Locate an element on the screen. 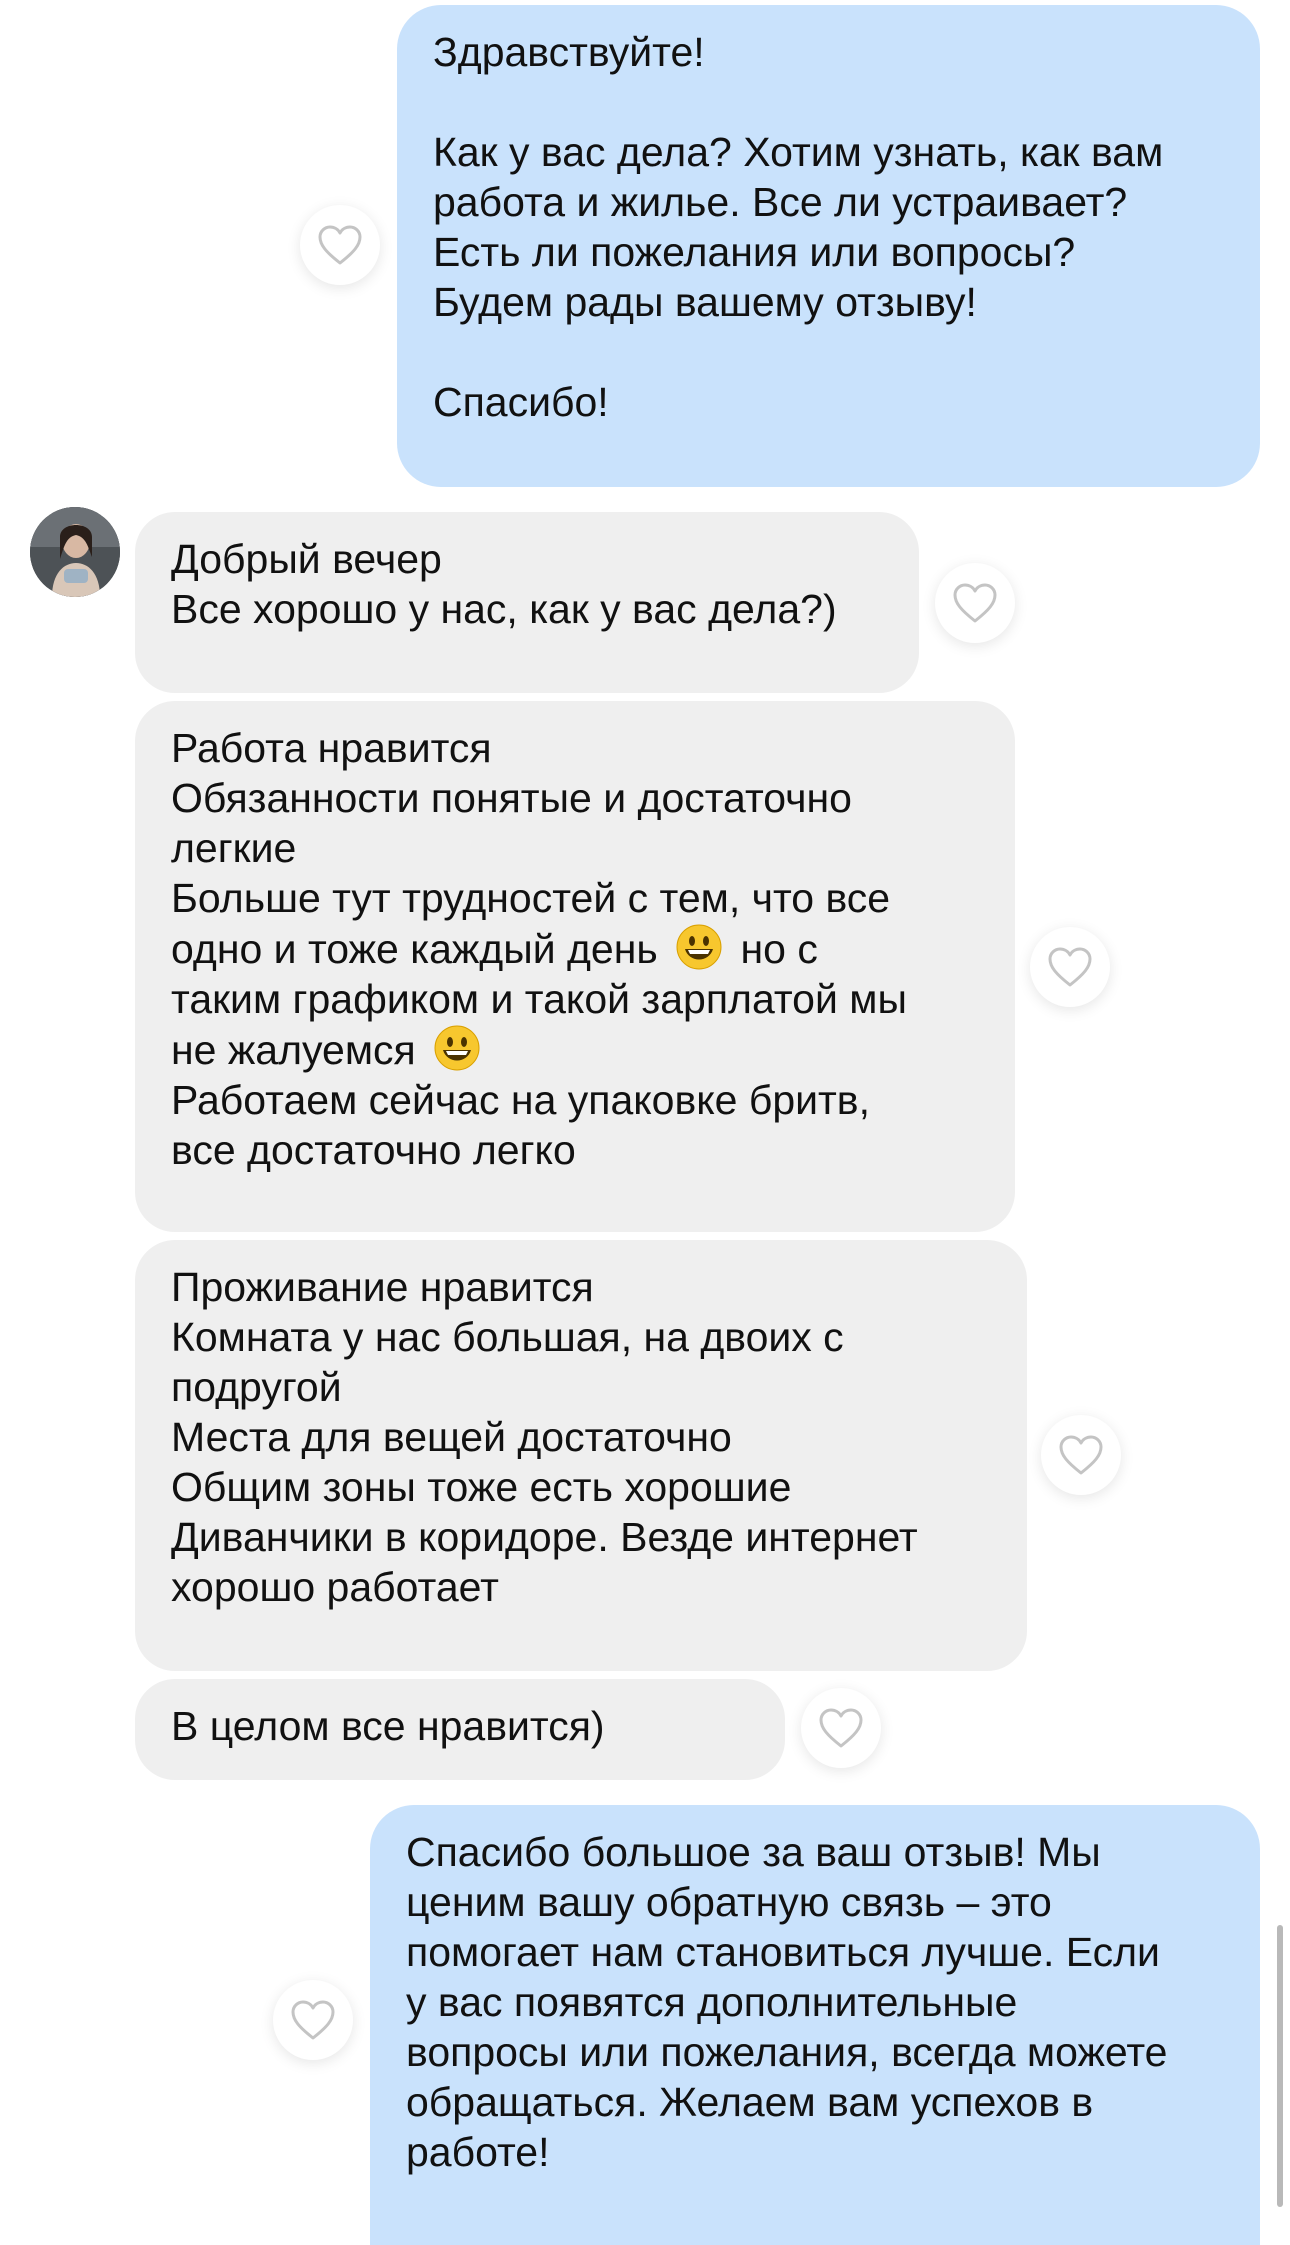 The width and height of the screenshot is (1290, 2245). message-text-line: Проживание нравится is located at coordinates (382, 1287).